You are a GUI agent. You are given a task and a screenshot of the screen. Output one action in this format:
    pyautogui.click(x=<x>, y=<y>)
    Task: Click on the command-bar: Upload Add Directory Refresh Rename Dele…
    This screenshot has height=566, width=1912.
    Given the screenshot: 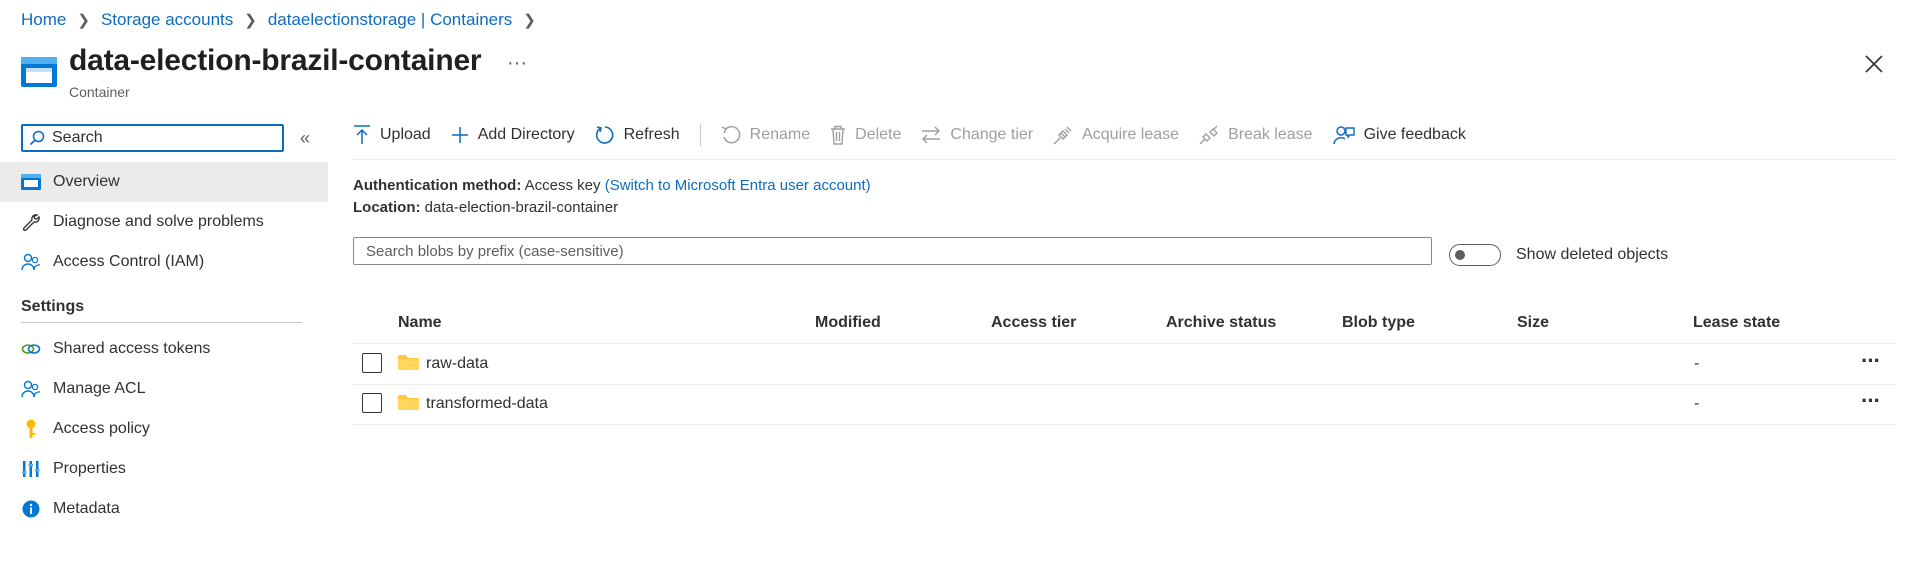 What is the action you would take?
    pyautogui.click(x=919, y=135)
    